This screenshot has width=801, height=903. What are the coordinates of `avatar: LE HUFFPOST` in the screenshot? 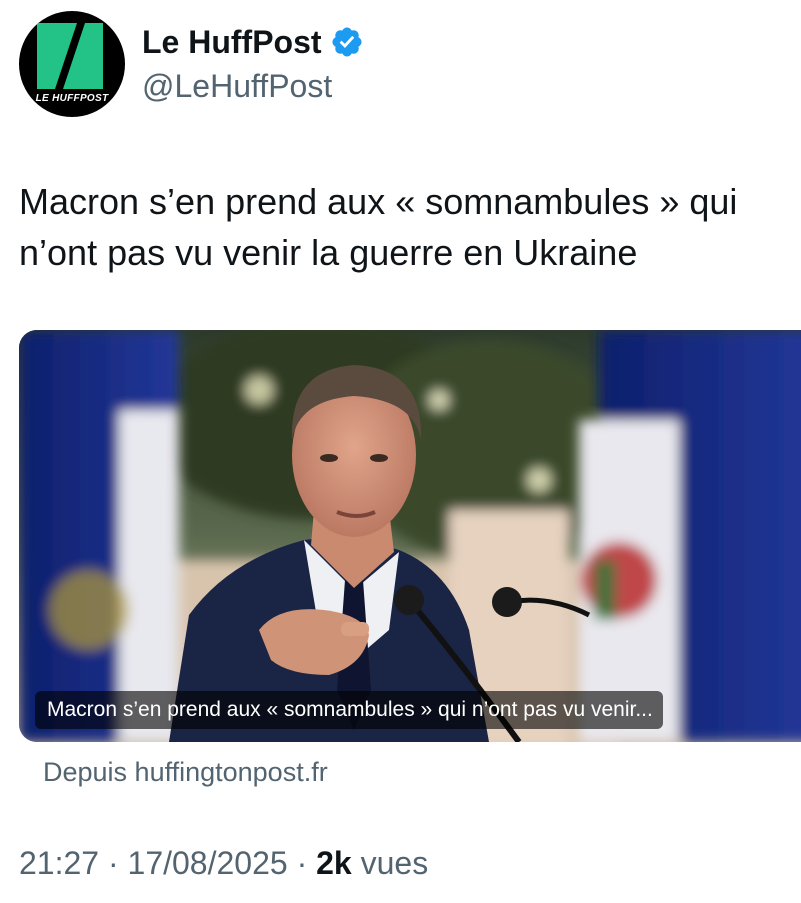 It's located at (72, 64).